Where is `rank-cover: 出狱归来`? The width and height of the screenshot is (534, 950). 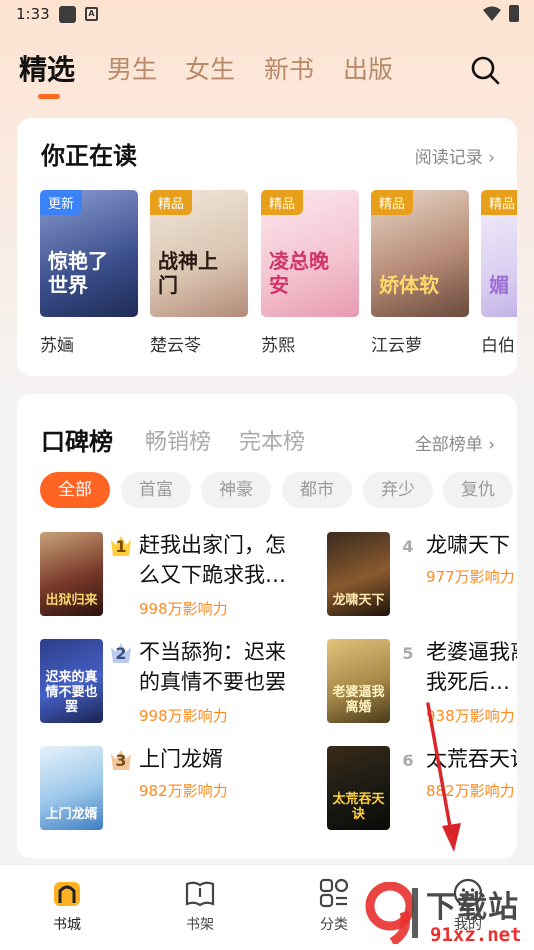
rank-cover: 出狱归来 is located at coordinates (71, 574).